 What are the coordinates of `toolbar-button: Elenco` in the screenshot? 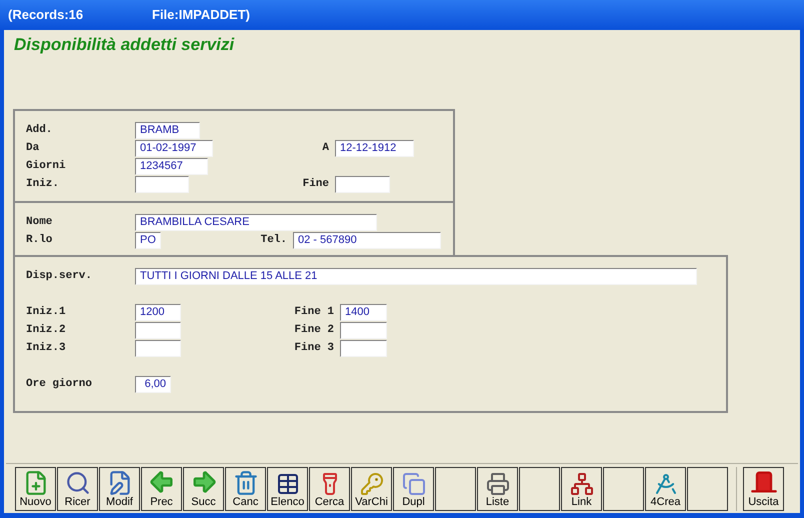 It's located at (287, 488).